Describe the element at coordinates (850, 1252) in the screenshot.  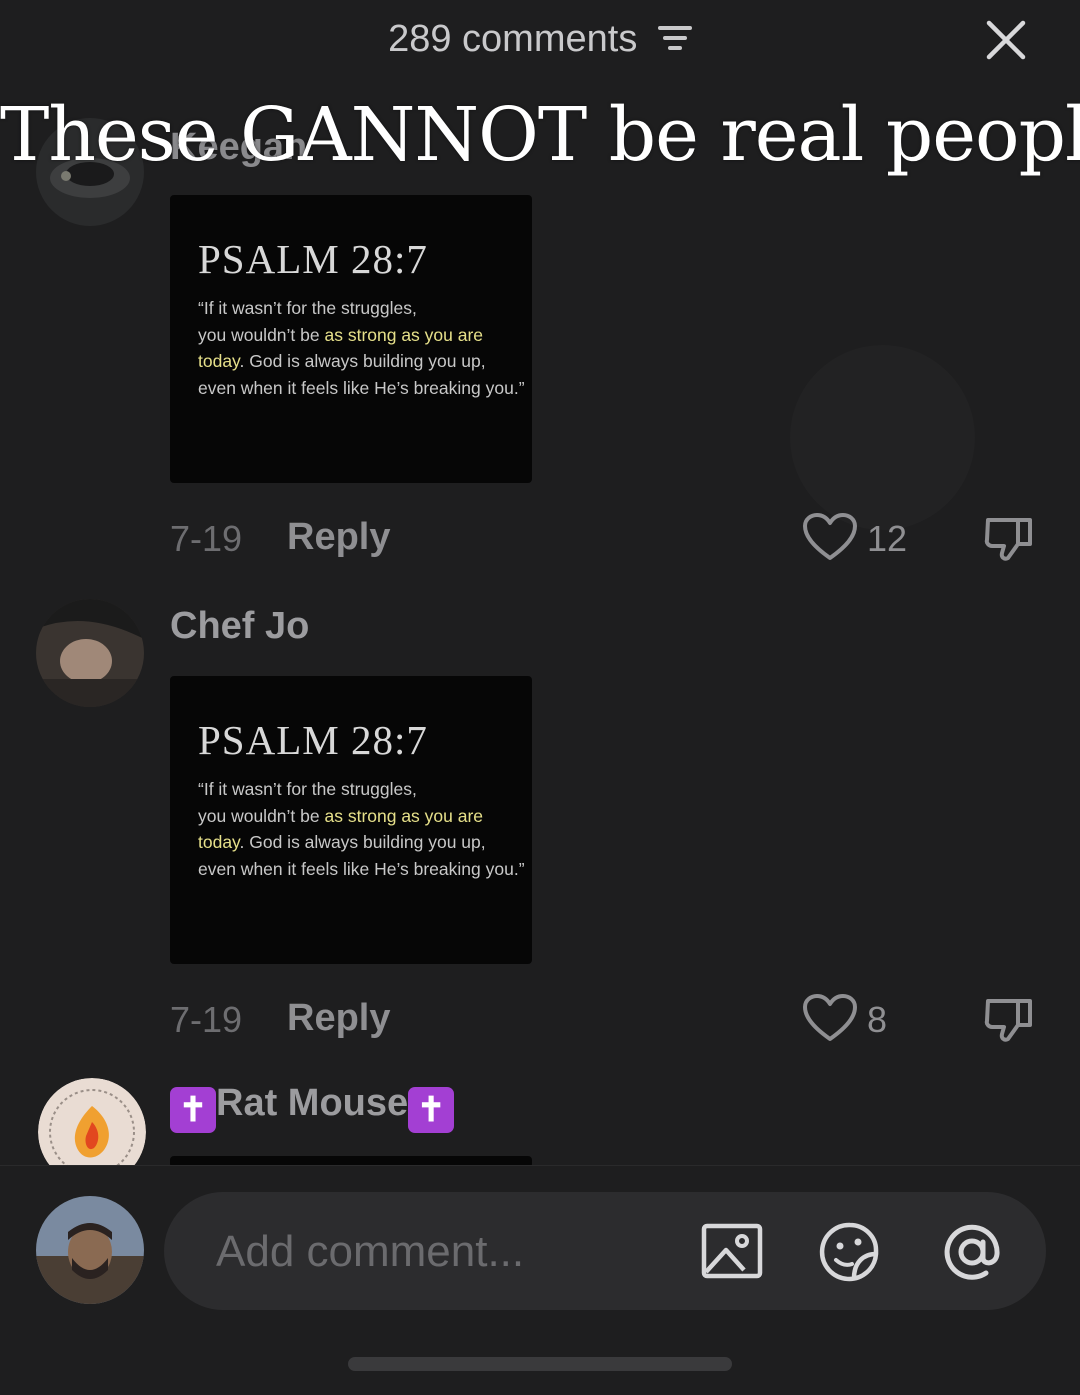
I see `emoji-sticker-icon` at that location.